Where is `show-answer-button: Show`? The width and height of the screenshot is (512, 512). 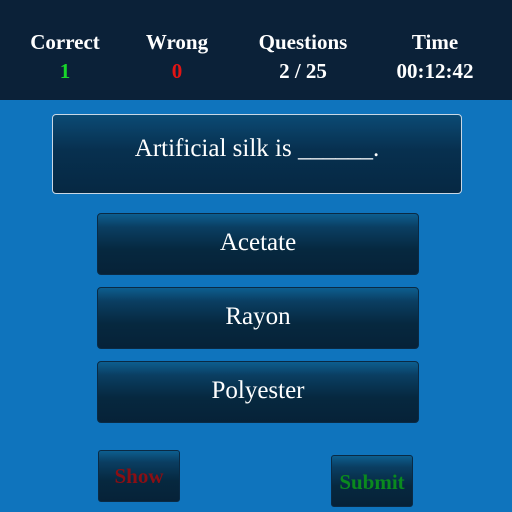 show-answer-button: Show is located at coordinates (139, 476).